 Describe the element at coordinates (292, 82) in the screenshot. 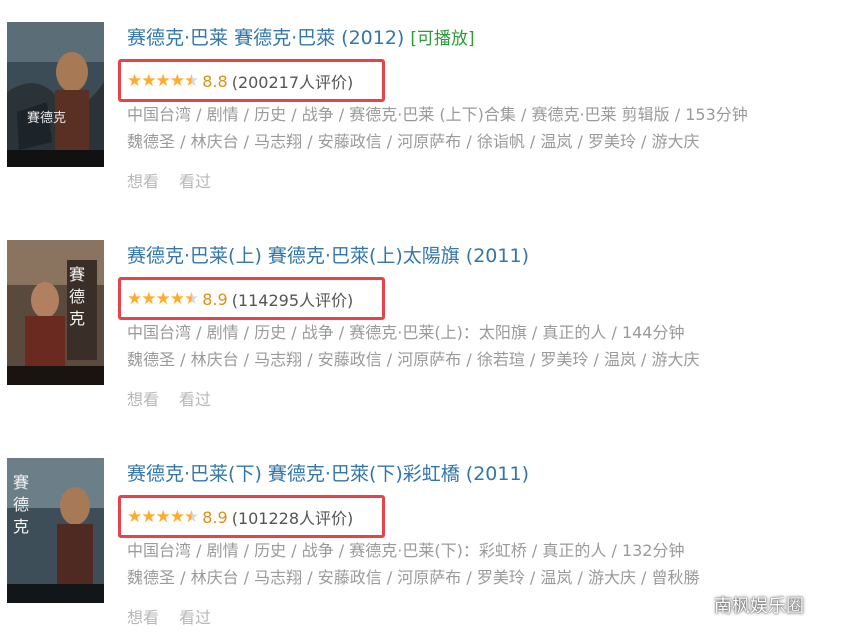

I see `rating-votes: (200217人评价)` at that location.